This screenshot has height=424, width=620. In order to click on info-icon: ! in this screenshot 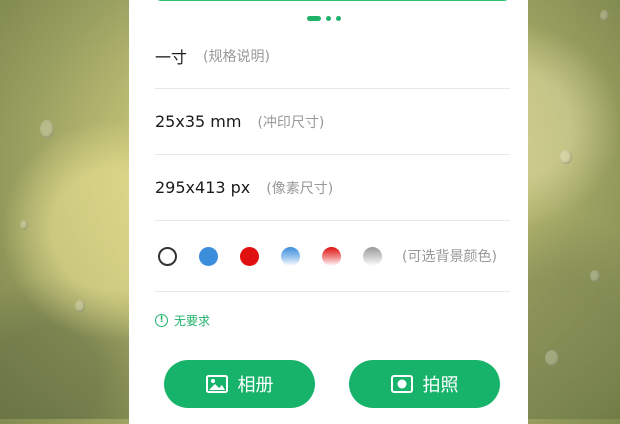, I will do `click(161, 320)`.